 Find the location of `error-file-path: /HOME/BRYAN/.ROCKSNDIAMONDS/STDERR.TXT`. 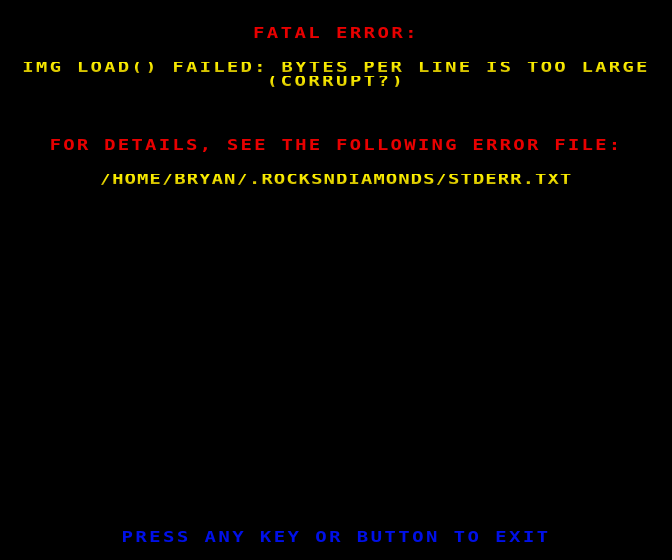

error-file-path: /HOME/BRYAN/.ROCKSNDIAMONDS/STDERR.TXT is located at coordinates (336, 179).